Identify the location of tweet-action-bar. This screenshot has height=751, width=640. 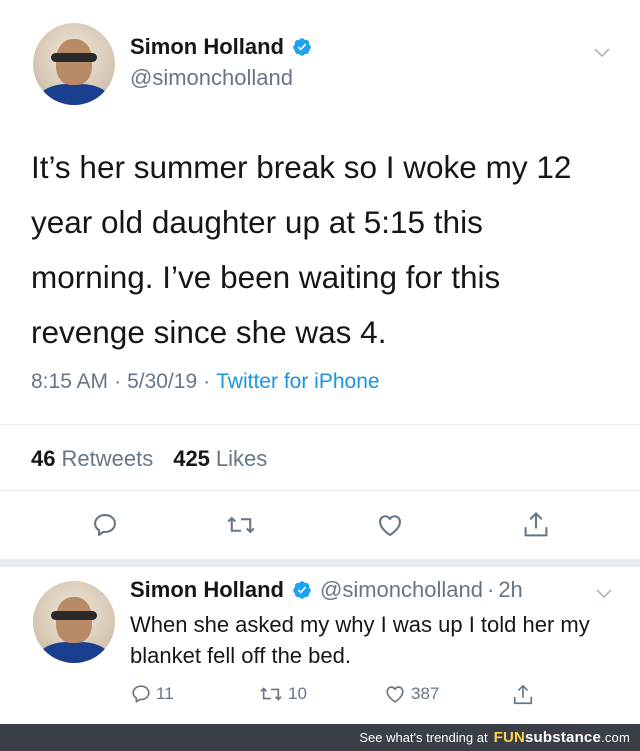
(320, 527).